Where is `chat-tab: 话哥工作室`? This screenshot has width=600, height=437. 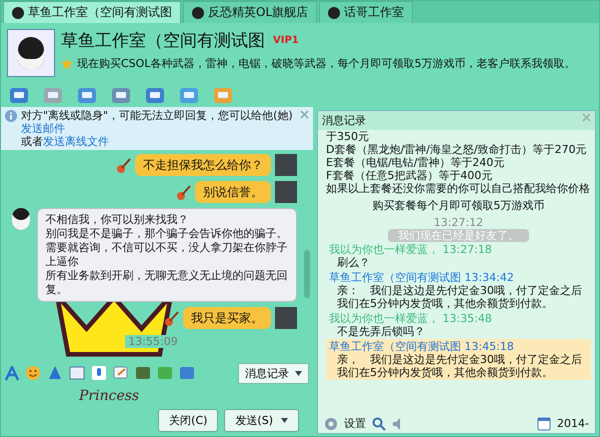
chat-tab: 话哥工作室 is located at coordinates (366, 12).